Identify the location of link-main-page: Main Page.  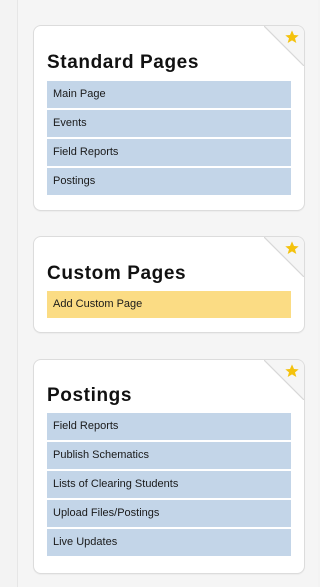
(169, 94).